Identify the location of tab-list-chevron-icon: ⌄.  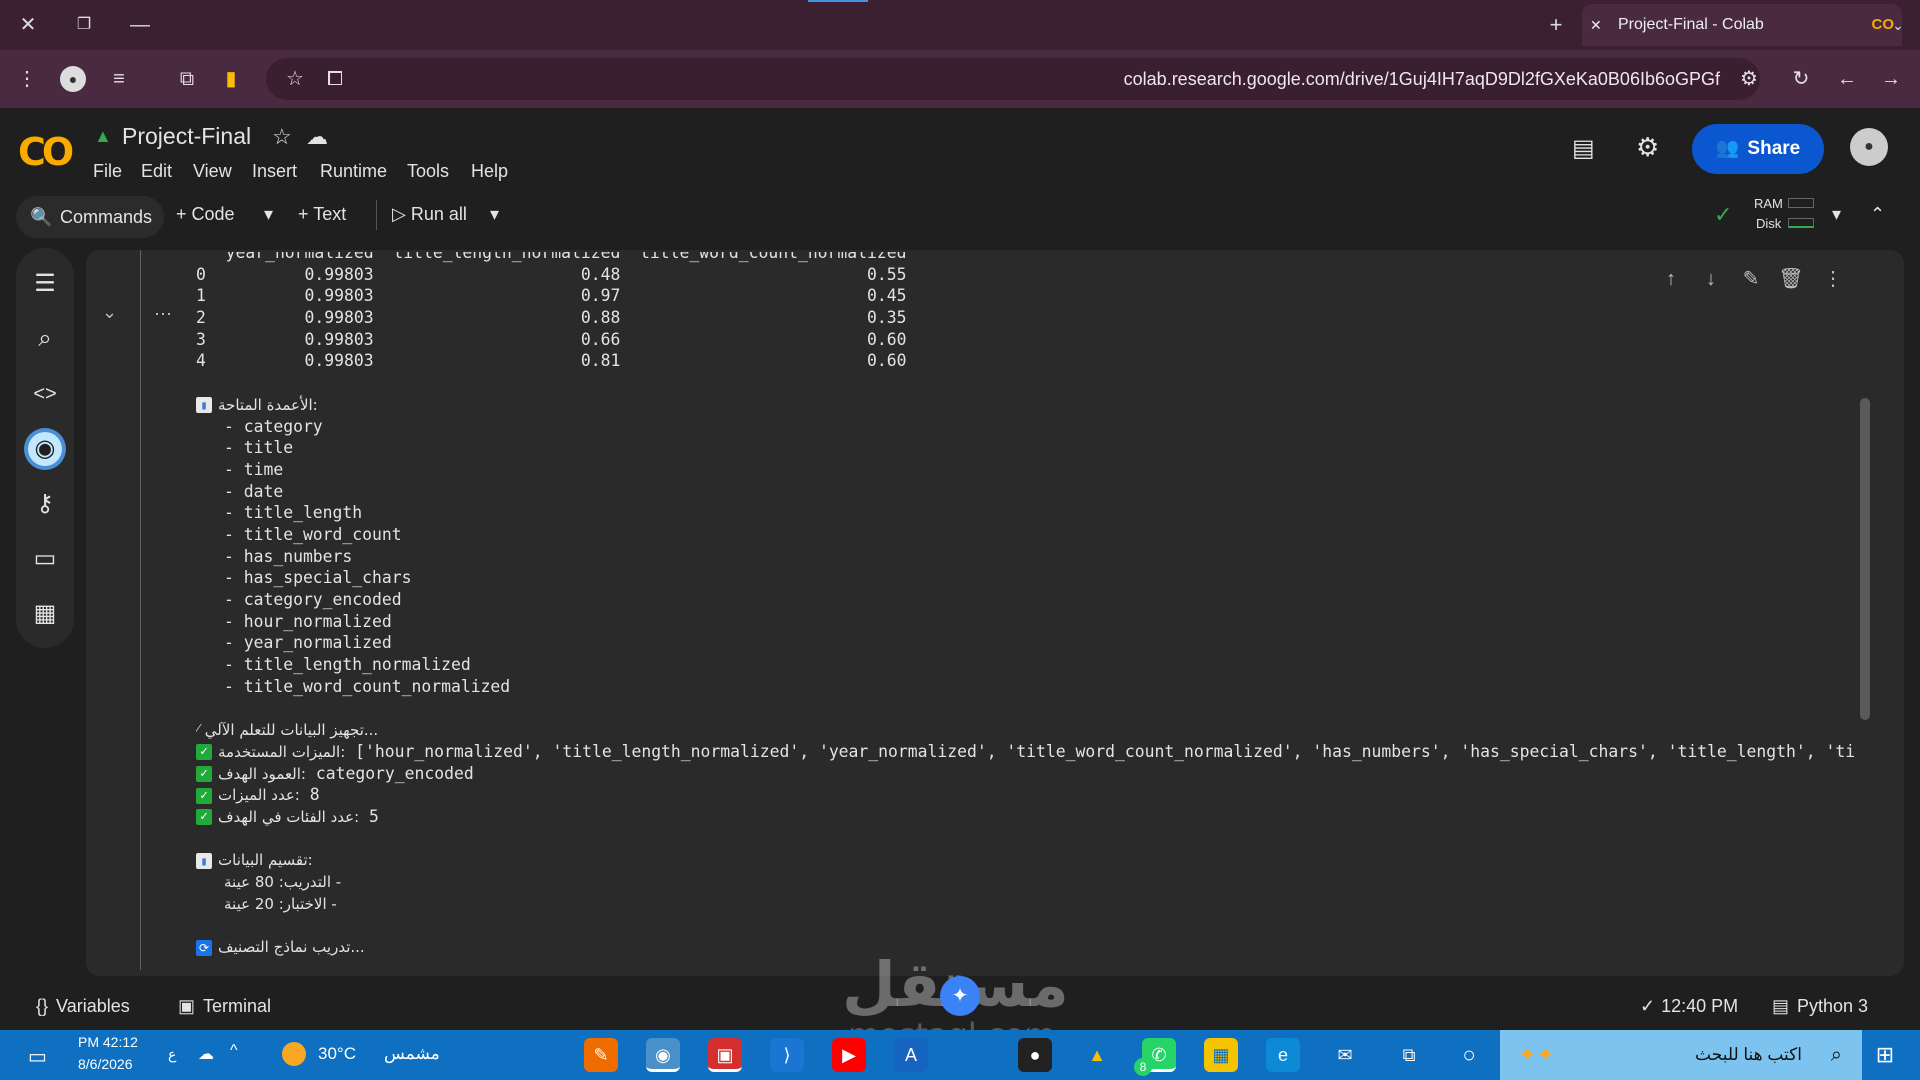
(1898, 25).